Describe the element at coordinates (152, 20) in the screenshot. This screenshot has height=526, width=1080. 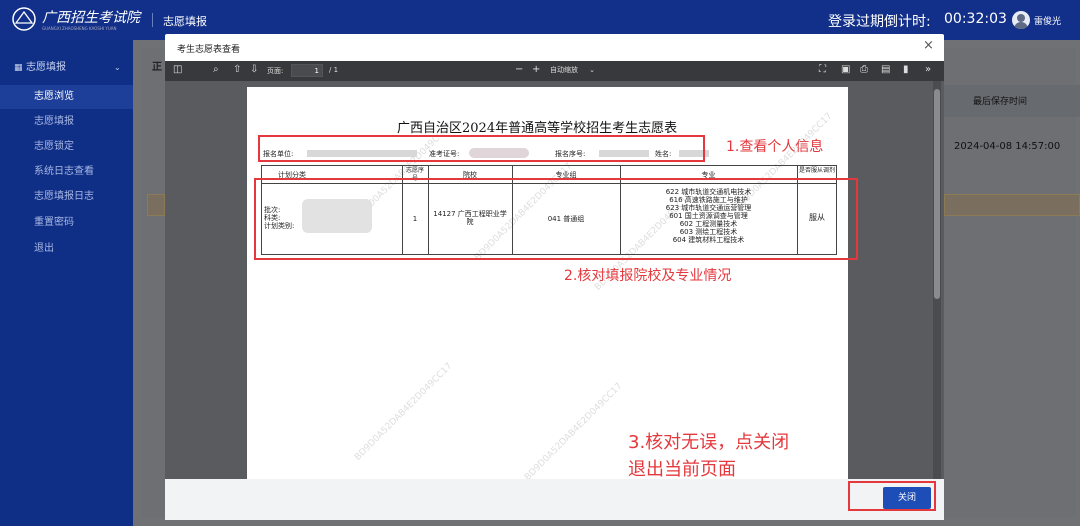
I see `header-divider` at that location.